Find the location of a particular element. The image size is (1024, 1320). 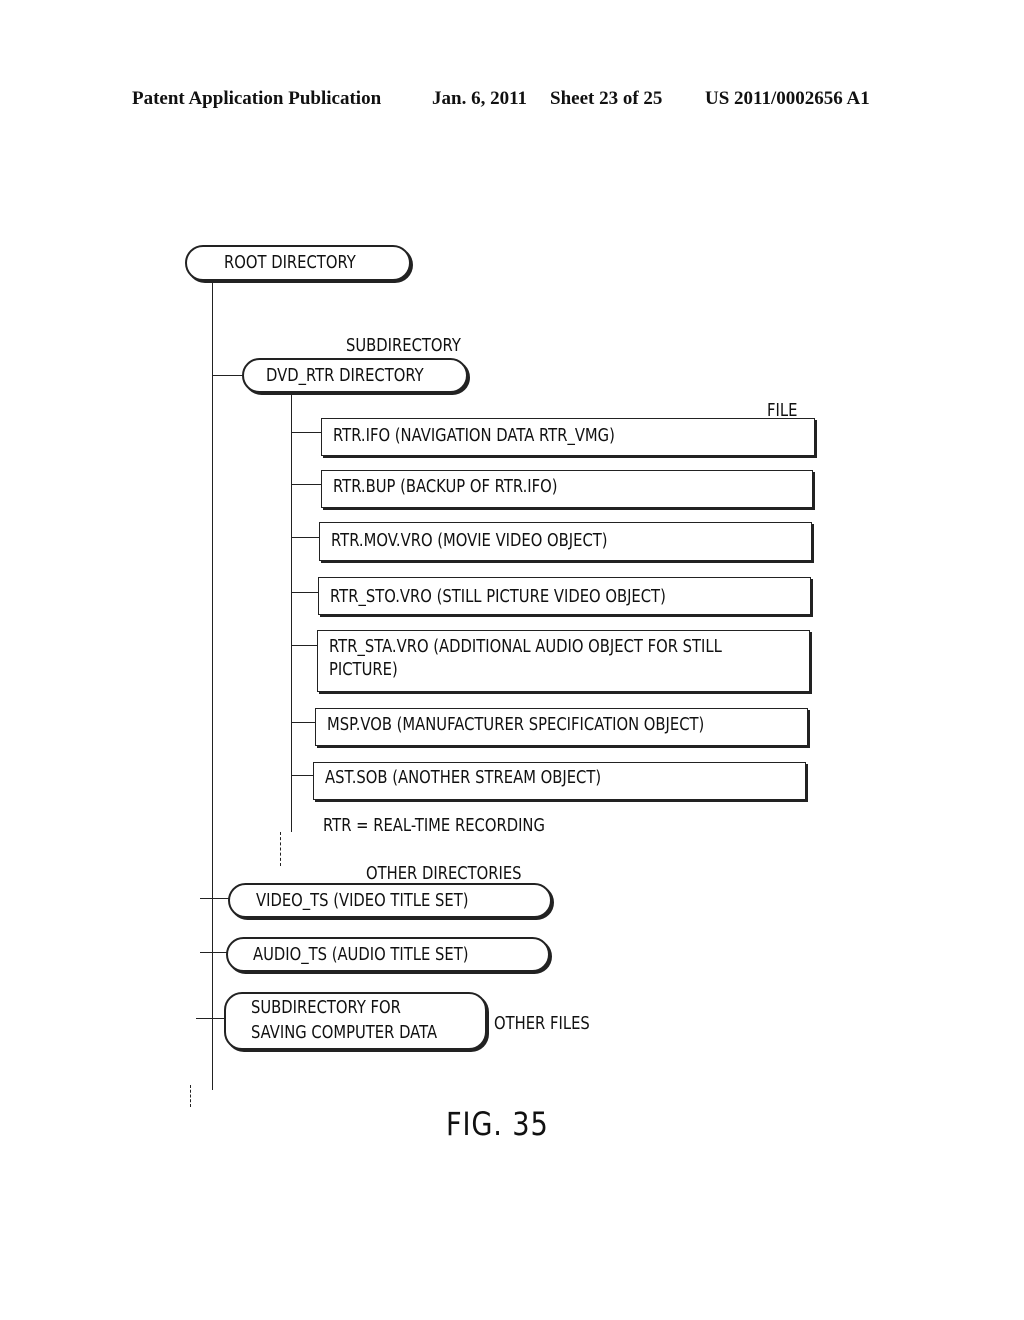

subdirectory-label: SUBDIRECTORY is located at coordinates (403, 345).